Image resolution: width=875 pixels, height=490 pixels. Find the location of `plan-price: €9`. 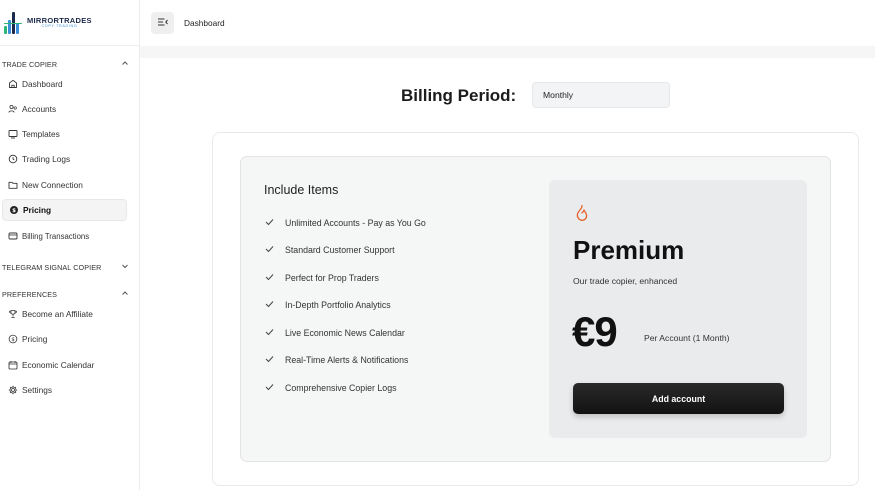

plan-price: €9 is located at coordinates (595, 331).